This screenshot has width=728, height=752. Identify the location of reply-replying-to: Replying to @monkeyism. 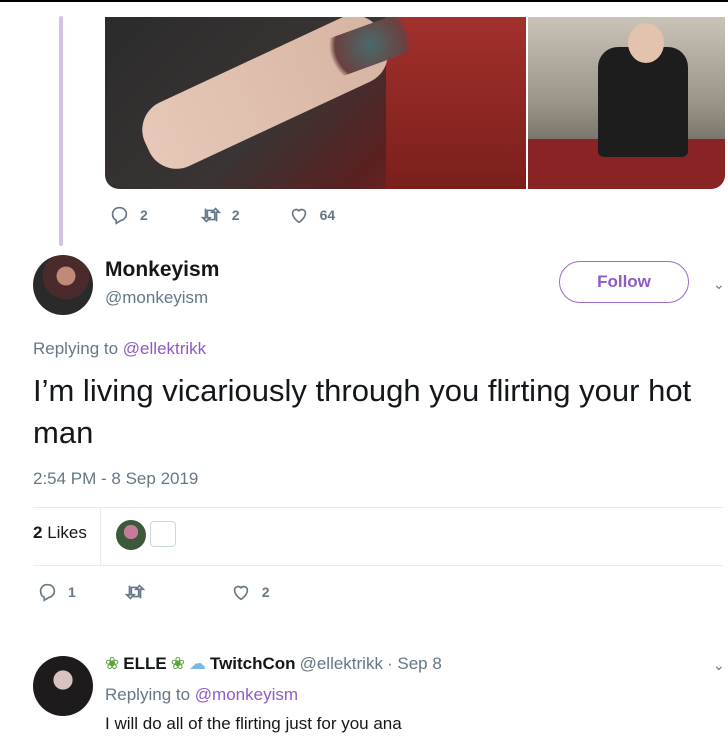
(201, 695).